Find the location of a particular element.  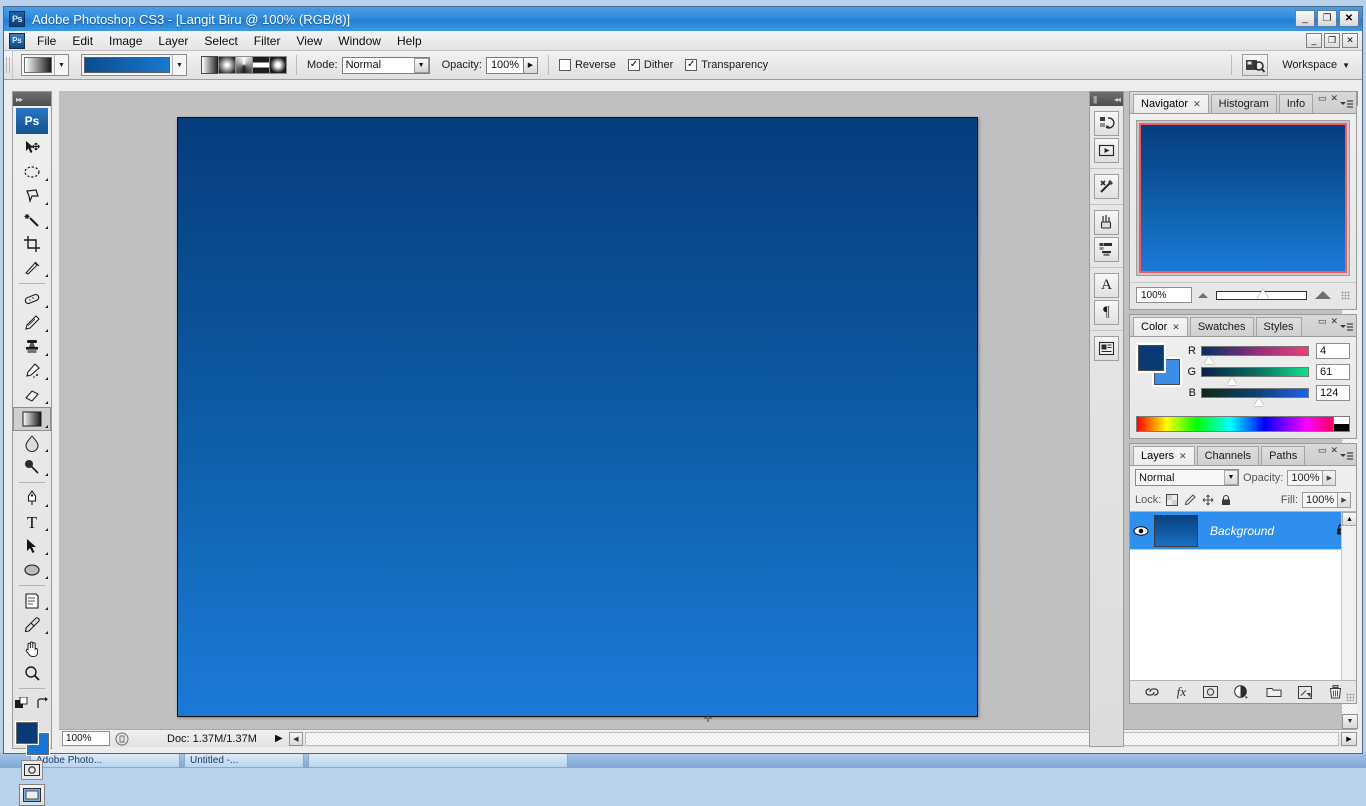

menu-select: Select is located at coordinates (220, 41).